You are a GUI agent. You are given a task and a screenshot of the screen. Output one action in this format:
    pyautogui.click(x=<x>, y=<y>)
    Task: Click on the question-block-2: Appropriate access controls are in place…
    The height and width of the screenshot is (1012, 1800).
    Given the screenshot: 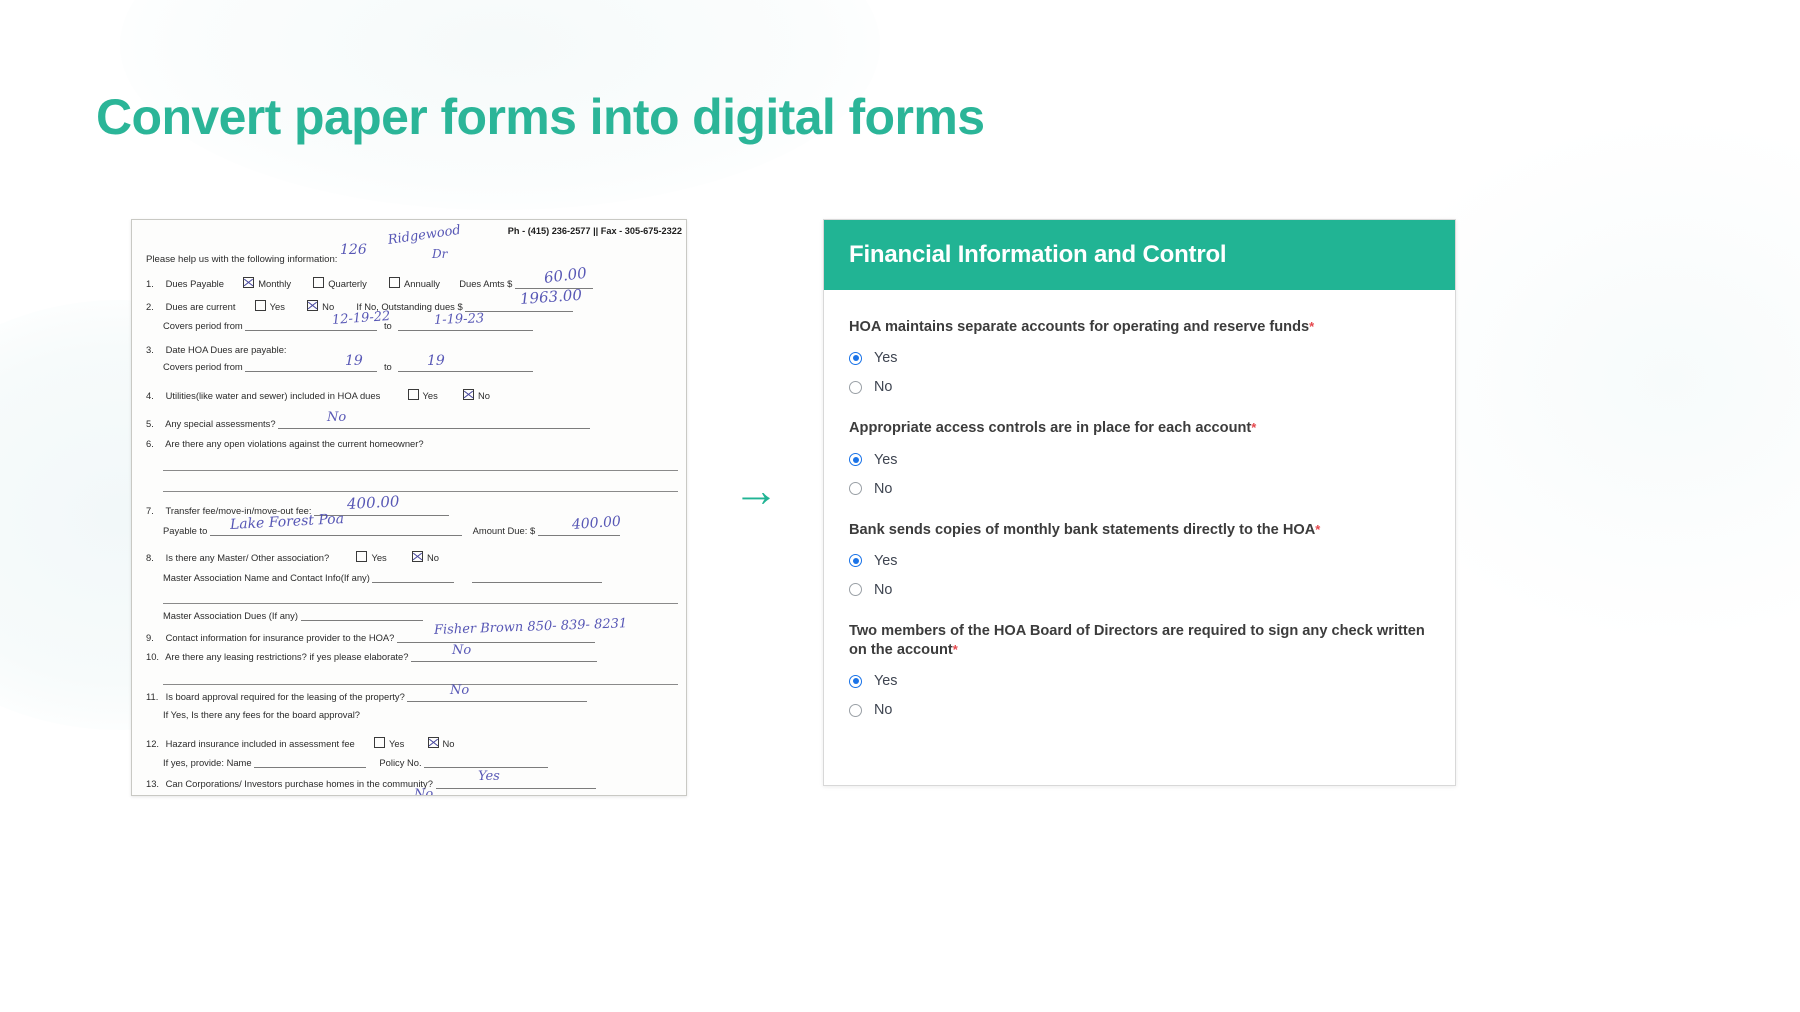 What is the action you would take?
    pyautogui.click(x=1139, y=458)
    